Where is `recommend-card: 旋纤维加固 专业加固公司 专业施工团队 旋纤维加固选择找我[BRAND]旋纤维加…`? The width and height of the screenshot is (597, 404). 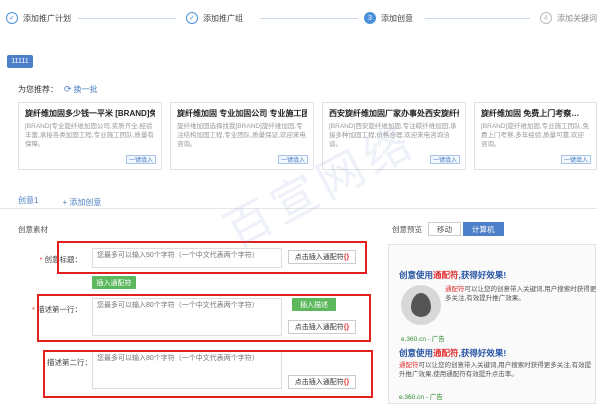 recommend-card: 旋纤维加固 专业加固公司 专业施工团队 旋纤维加固选择找我[BRAND]旋纤维加… is located at coordinates (242, 136).